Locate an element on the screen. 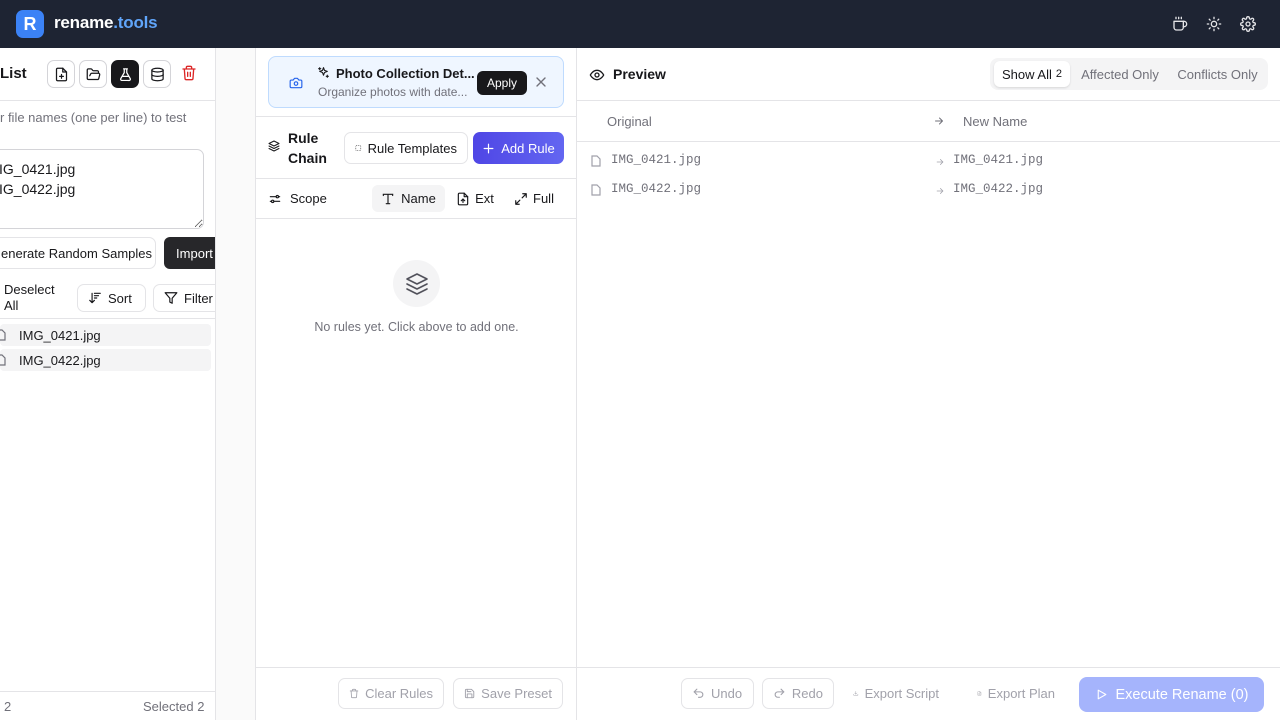 The width and height of the screenshot is (1280, 720). filter-icon is located at coordinates (171, 298).